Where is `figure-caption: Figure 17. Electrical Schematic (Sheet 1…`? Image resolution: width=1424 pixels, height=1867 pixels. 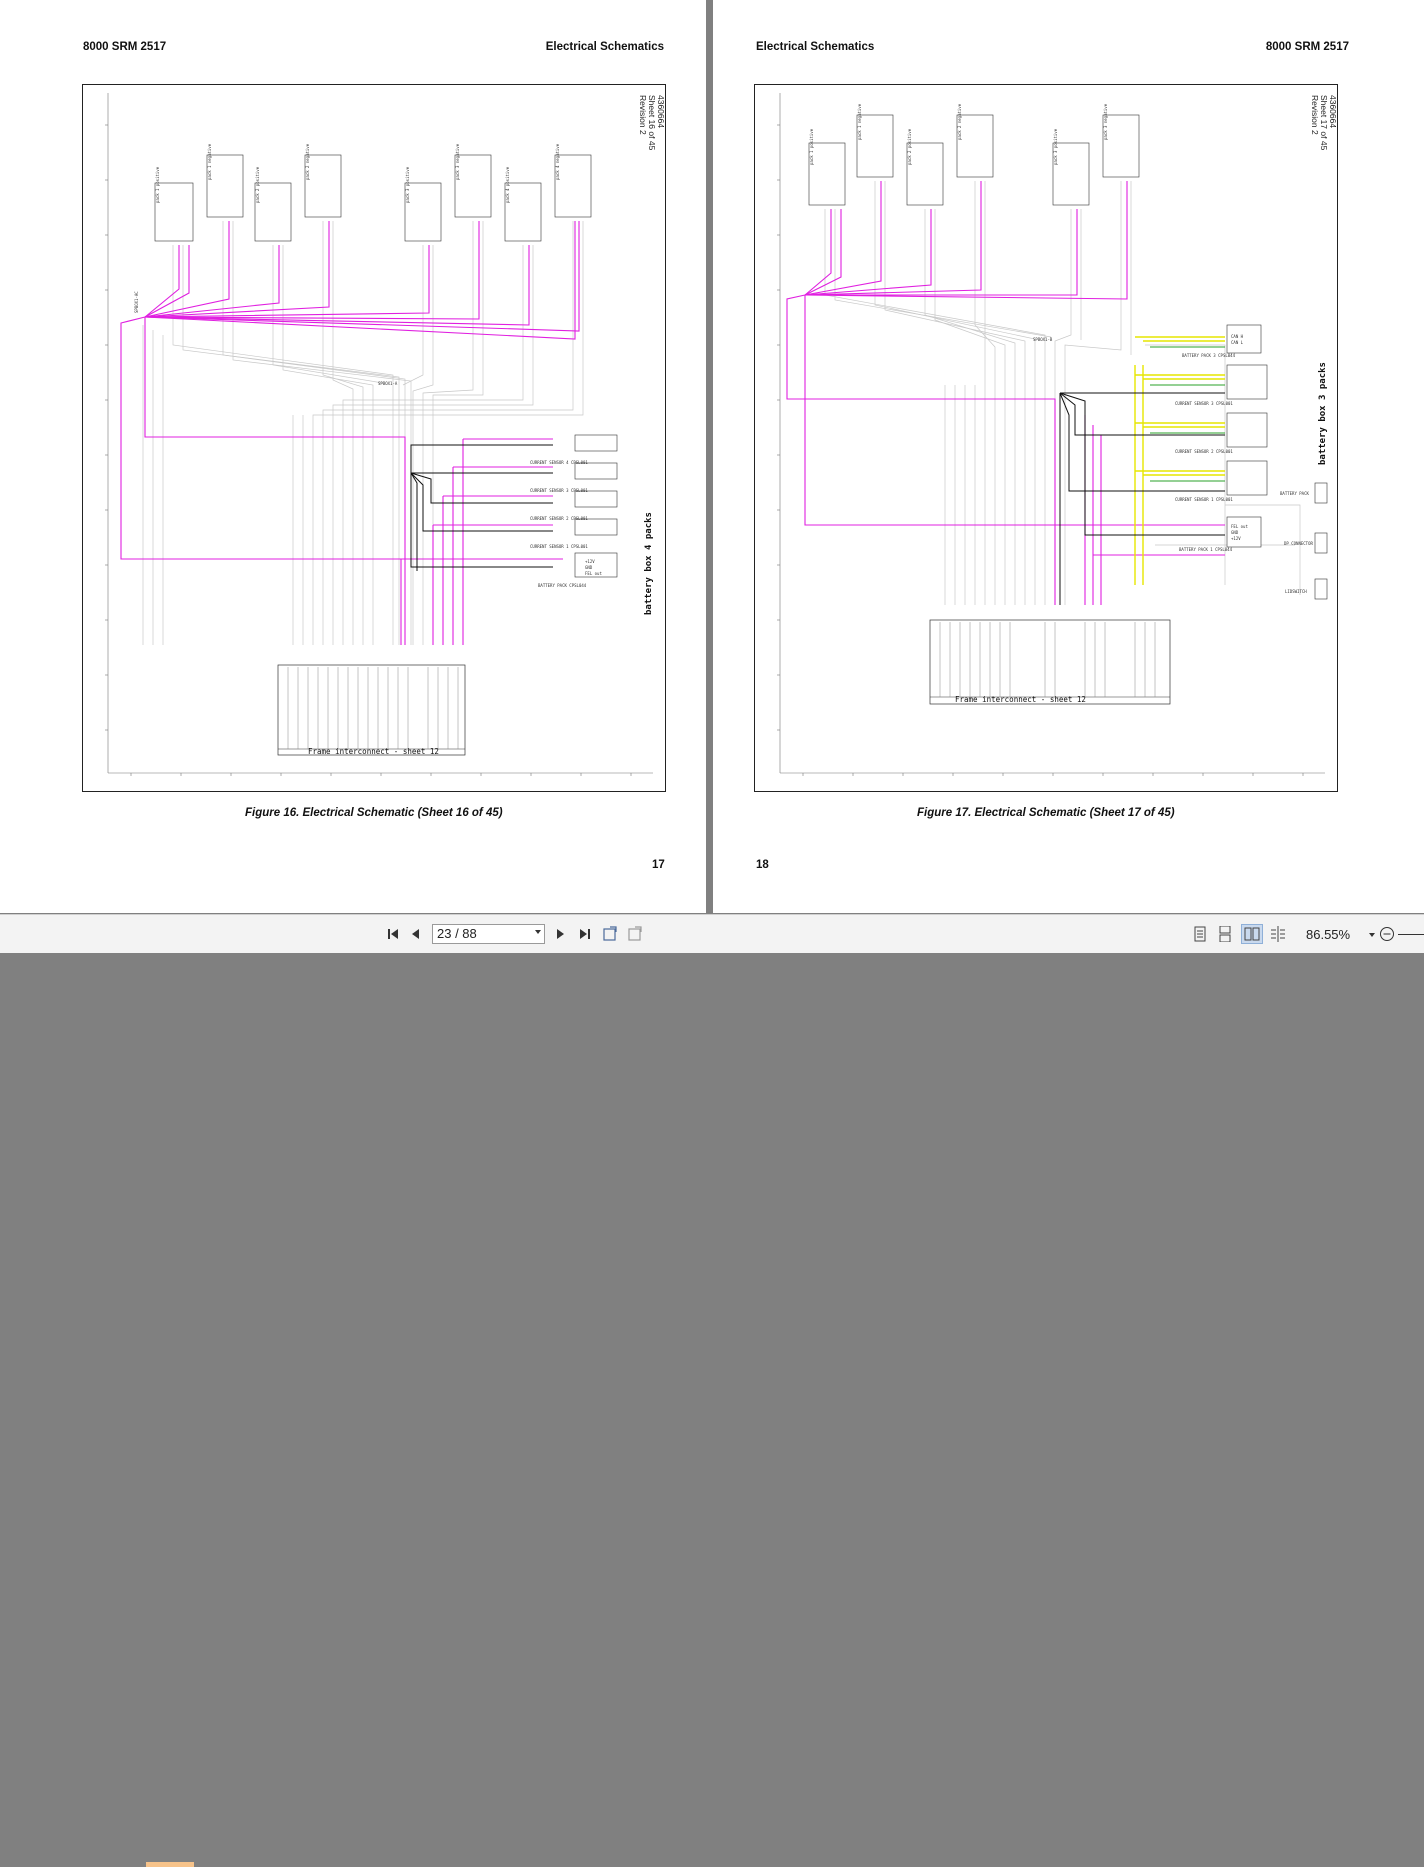 figure-caption: Figure 17. Electrical Schematic (Sheet 1… is located at coordinates (1046, 813).